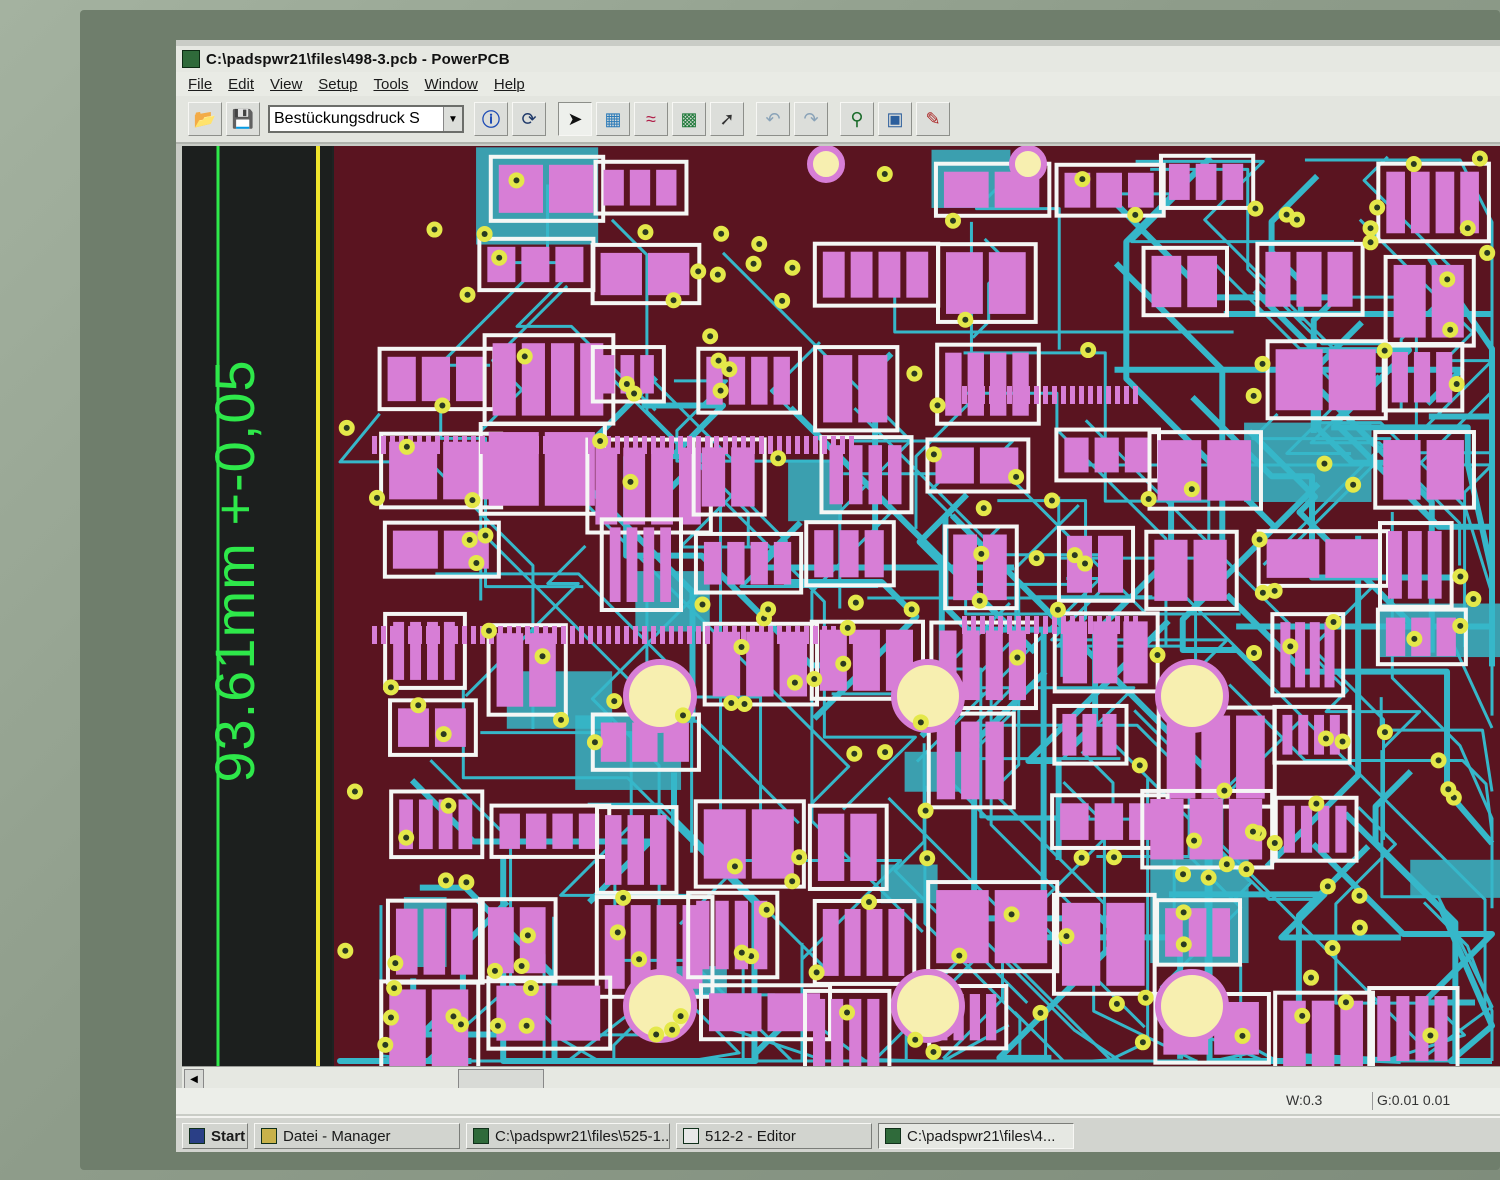 The height and width of the screenshot is (1180, 1500). Describe the element at coordinates (243, 119) in the screenshot. I see `save-icon: 💾` at that location.